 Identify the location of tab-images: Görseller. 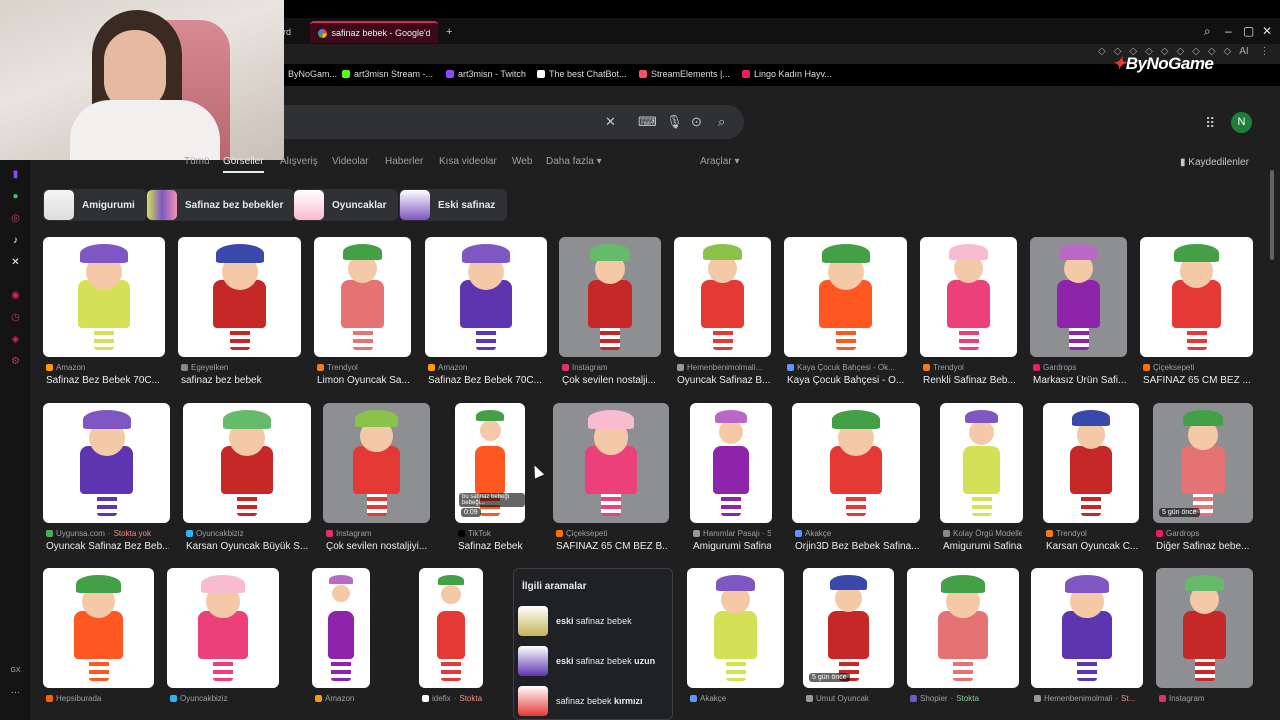
(243, 164).